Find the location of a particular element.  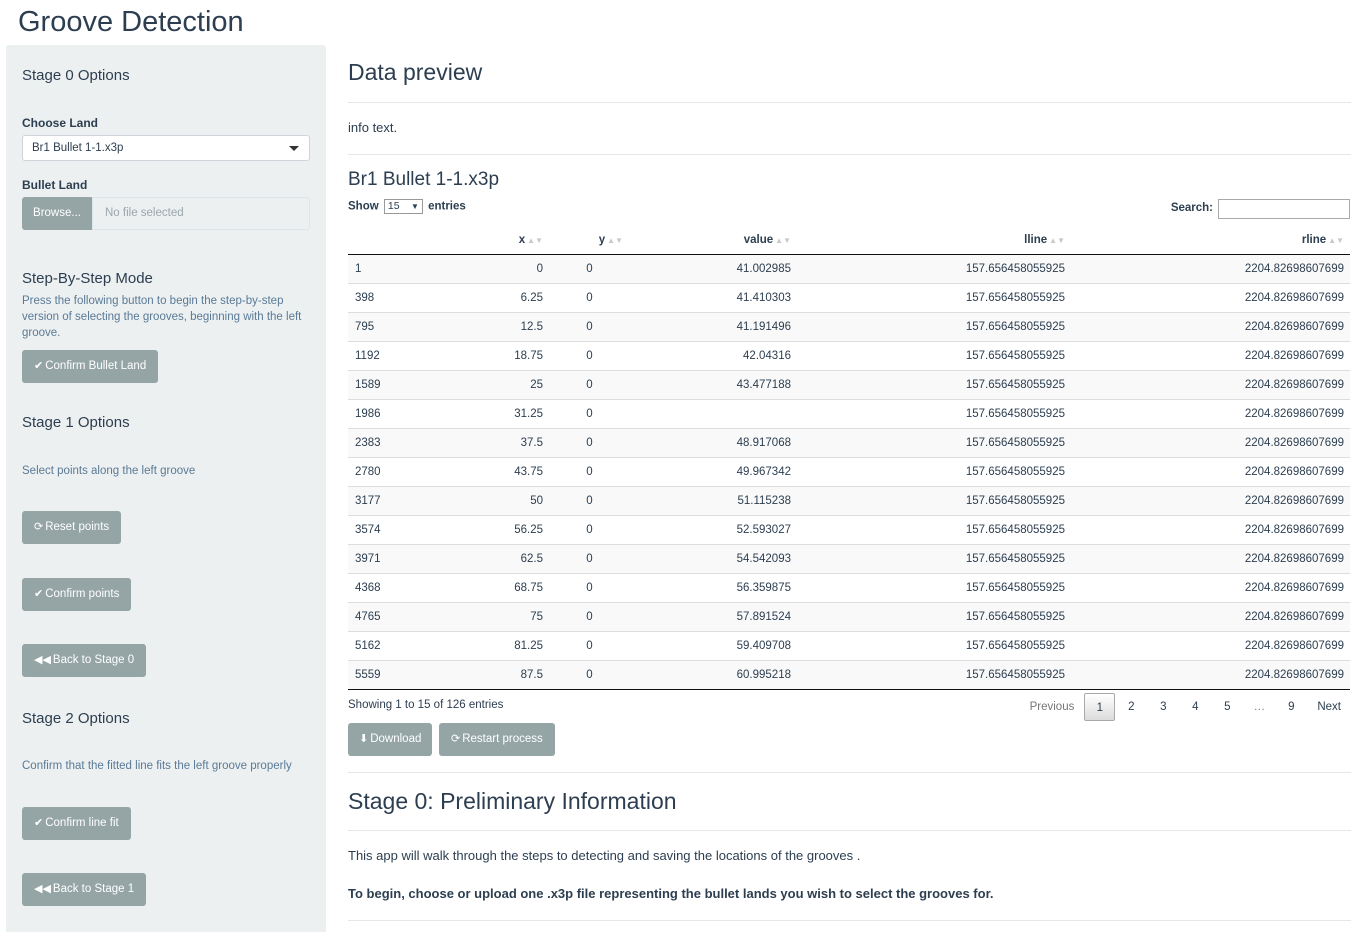

stage0-options-heading: Stage 0 Options is located at coordinates (76, 75).